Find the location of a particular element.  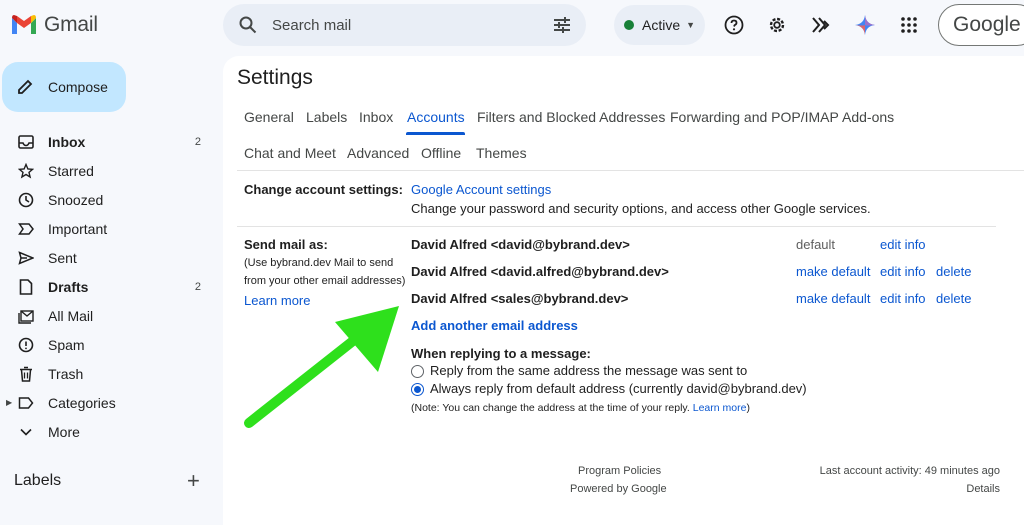

labels-heading: Labels is located at coordinates (38, 480).